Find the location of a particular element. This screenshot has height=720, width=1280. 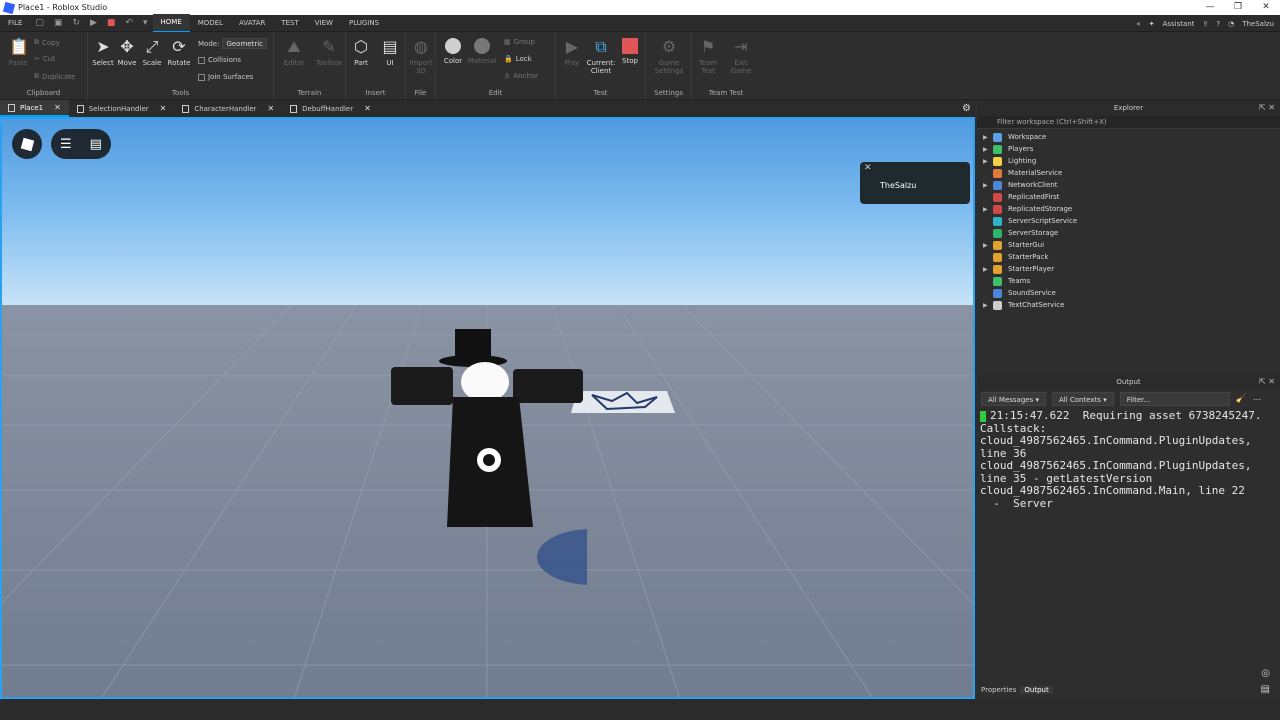

hamburger-menu-icon: ☰ is located at coordinates (66, 144).